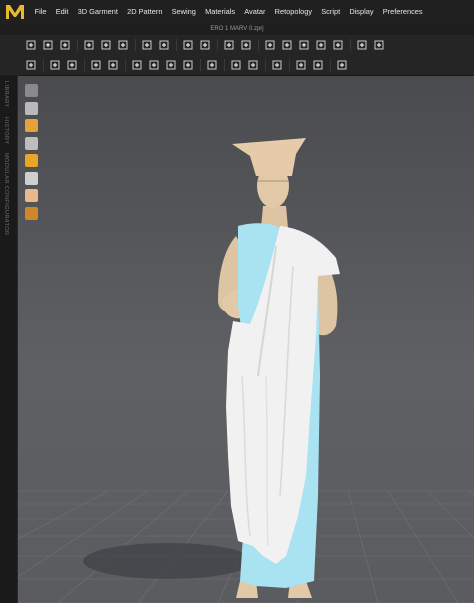 The image size is (474, 603). I want to click on edit-pattern-icon, so click(89, 45).